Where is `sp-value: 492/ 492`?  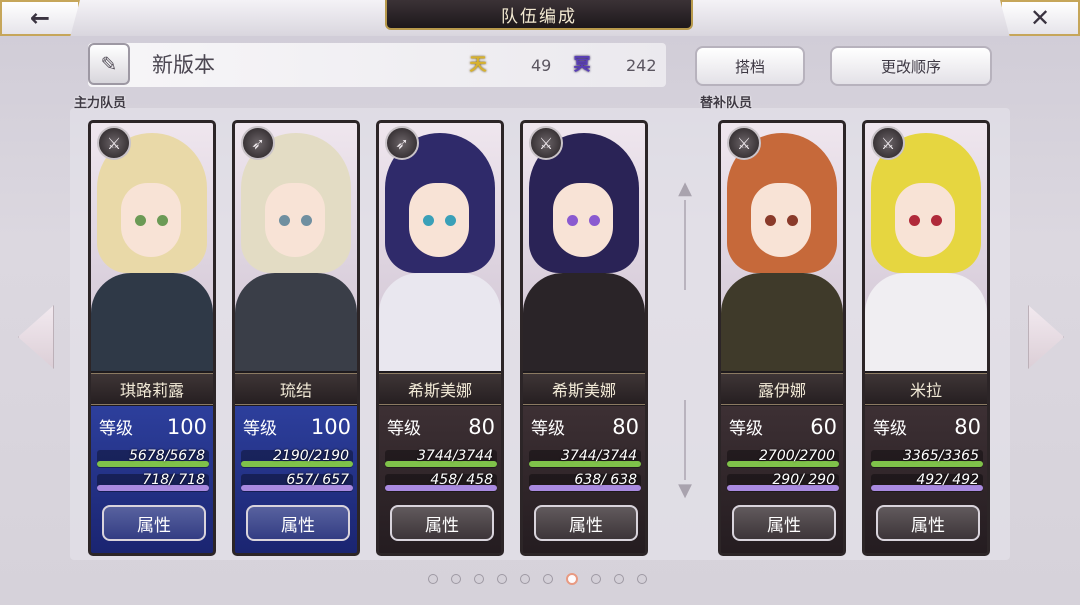 sp-value: 492/ 492 is located at coordinates (947, 480).